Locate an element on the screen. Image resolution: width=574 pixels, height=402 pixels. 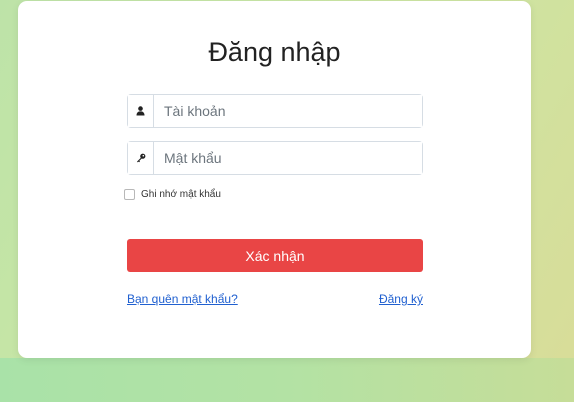
password-input is located at coordinates (288, 158).